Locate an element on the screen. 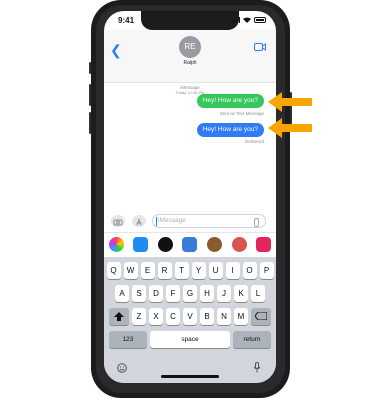 The image size is (380, 400). keyboard-row-4: 123 space return is located at coordinates (190, 339).